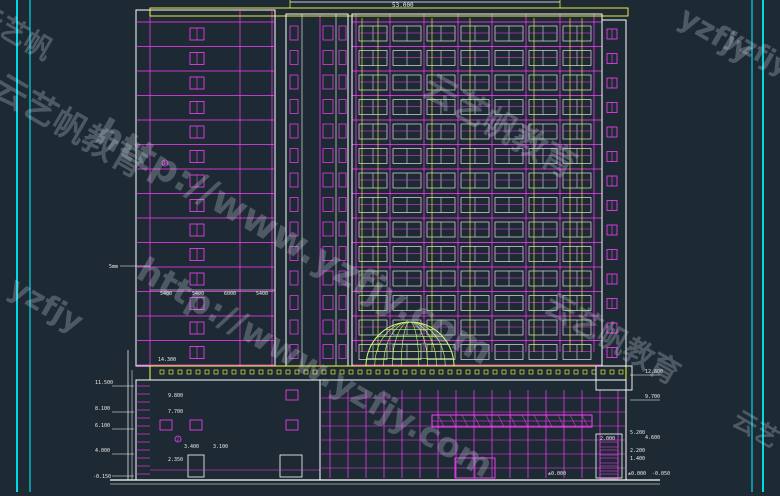 The width and height of the screenshot is (780, 496). Describe the element at coordinates (652, 438) in the screenshot. I see `right-level-2: 4.600` at that location.